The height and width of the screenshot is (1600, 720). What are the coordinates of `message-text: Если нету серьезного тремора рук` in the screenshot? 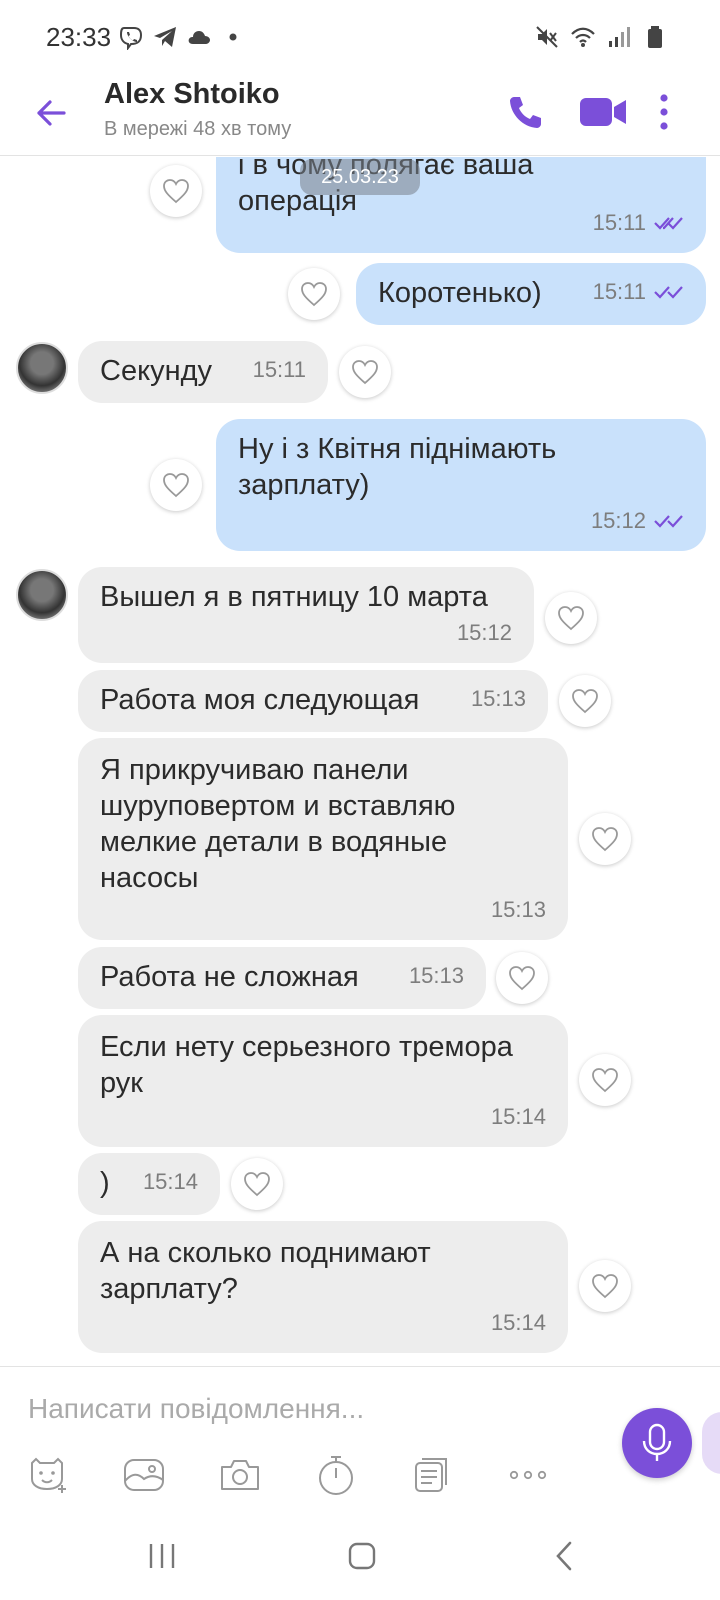 It's located at (306, 1065).